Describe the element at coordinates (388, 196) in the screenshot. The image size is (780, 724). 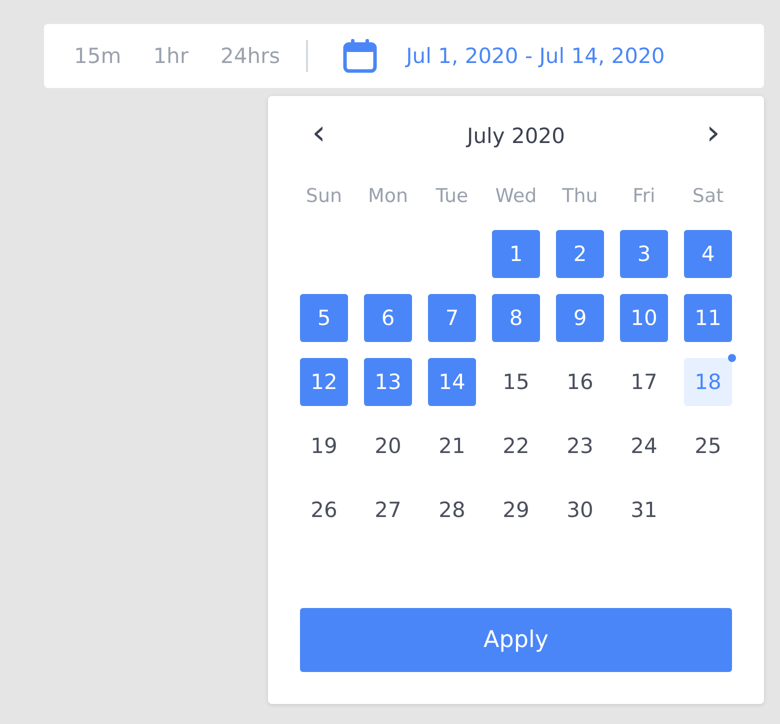
I see `weekday-label: Mon` at that location.